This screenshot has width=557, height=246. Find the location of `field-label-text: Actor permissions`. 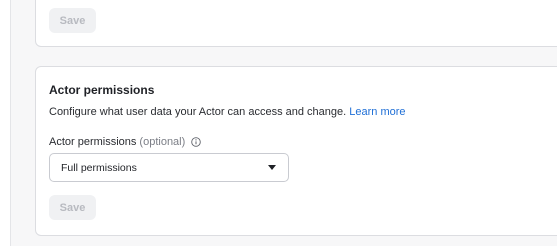

field-label-text: Actor permissions is located at coordinates (93, 142).